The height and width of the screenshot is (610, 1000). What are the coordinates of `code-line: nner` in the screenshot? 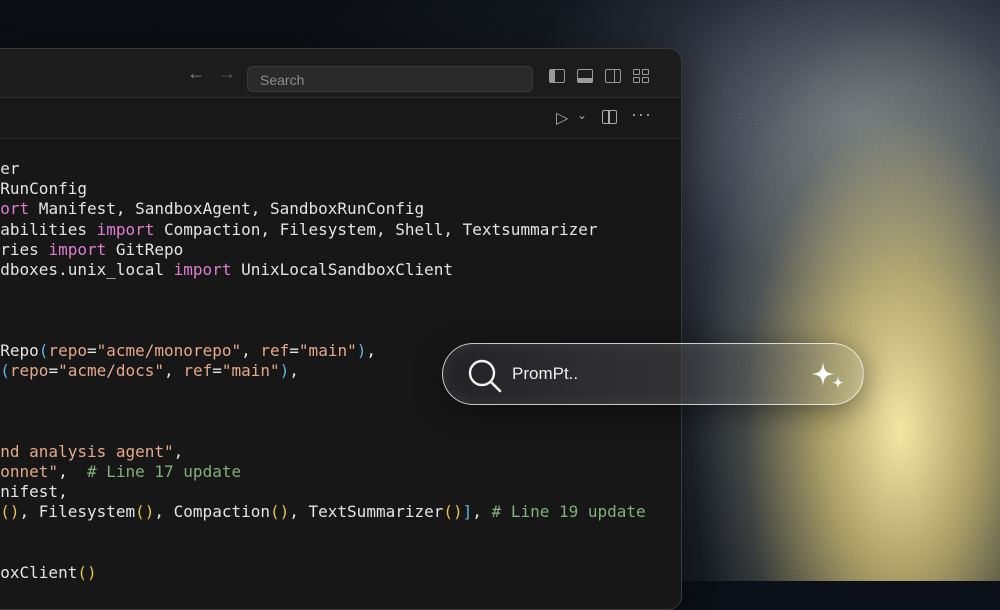 It's located at (323, 169).